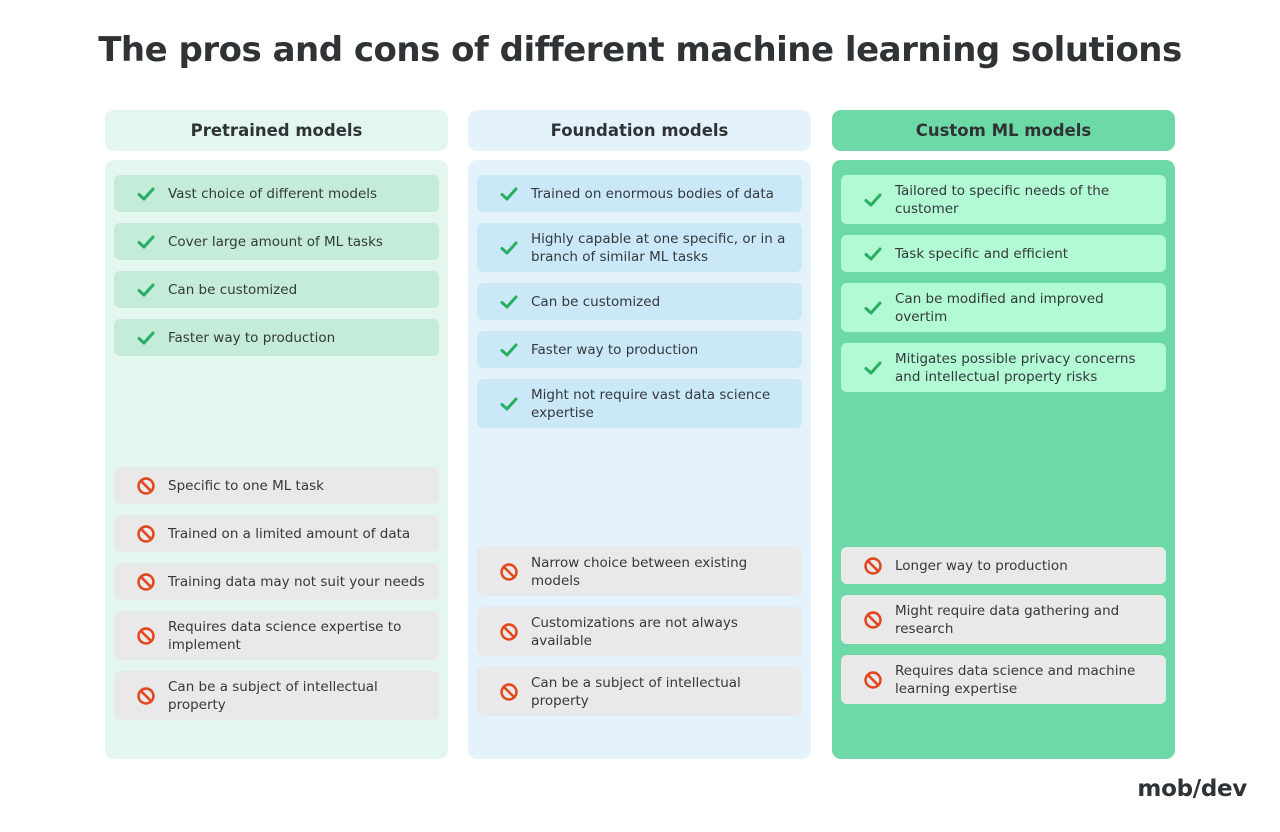 This screenshot has width=1280, height=832. I want to click on item-label: Can be modified and improved overtim, so click(999, 307).